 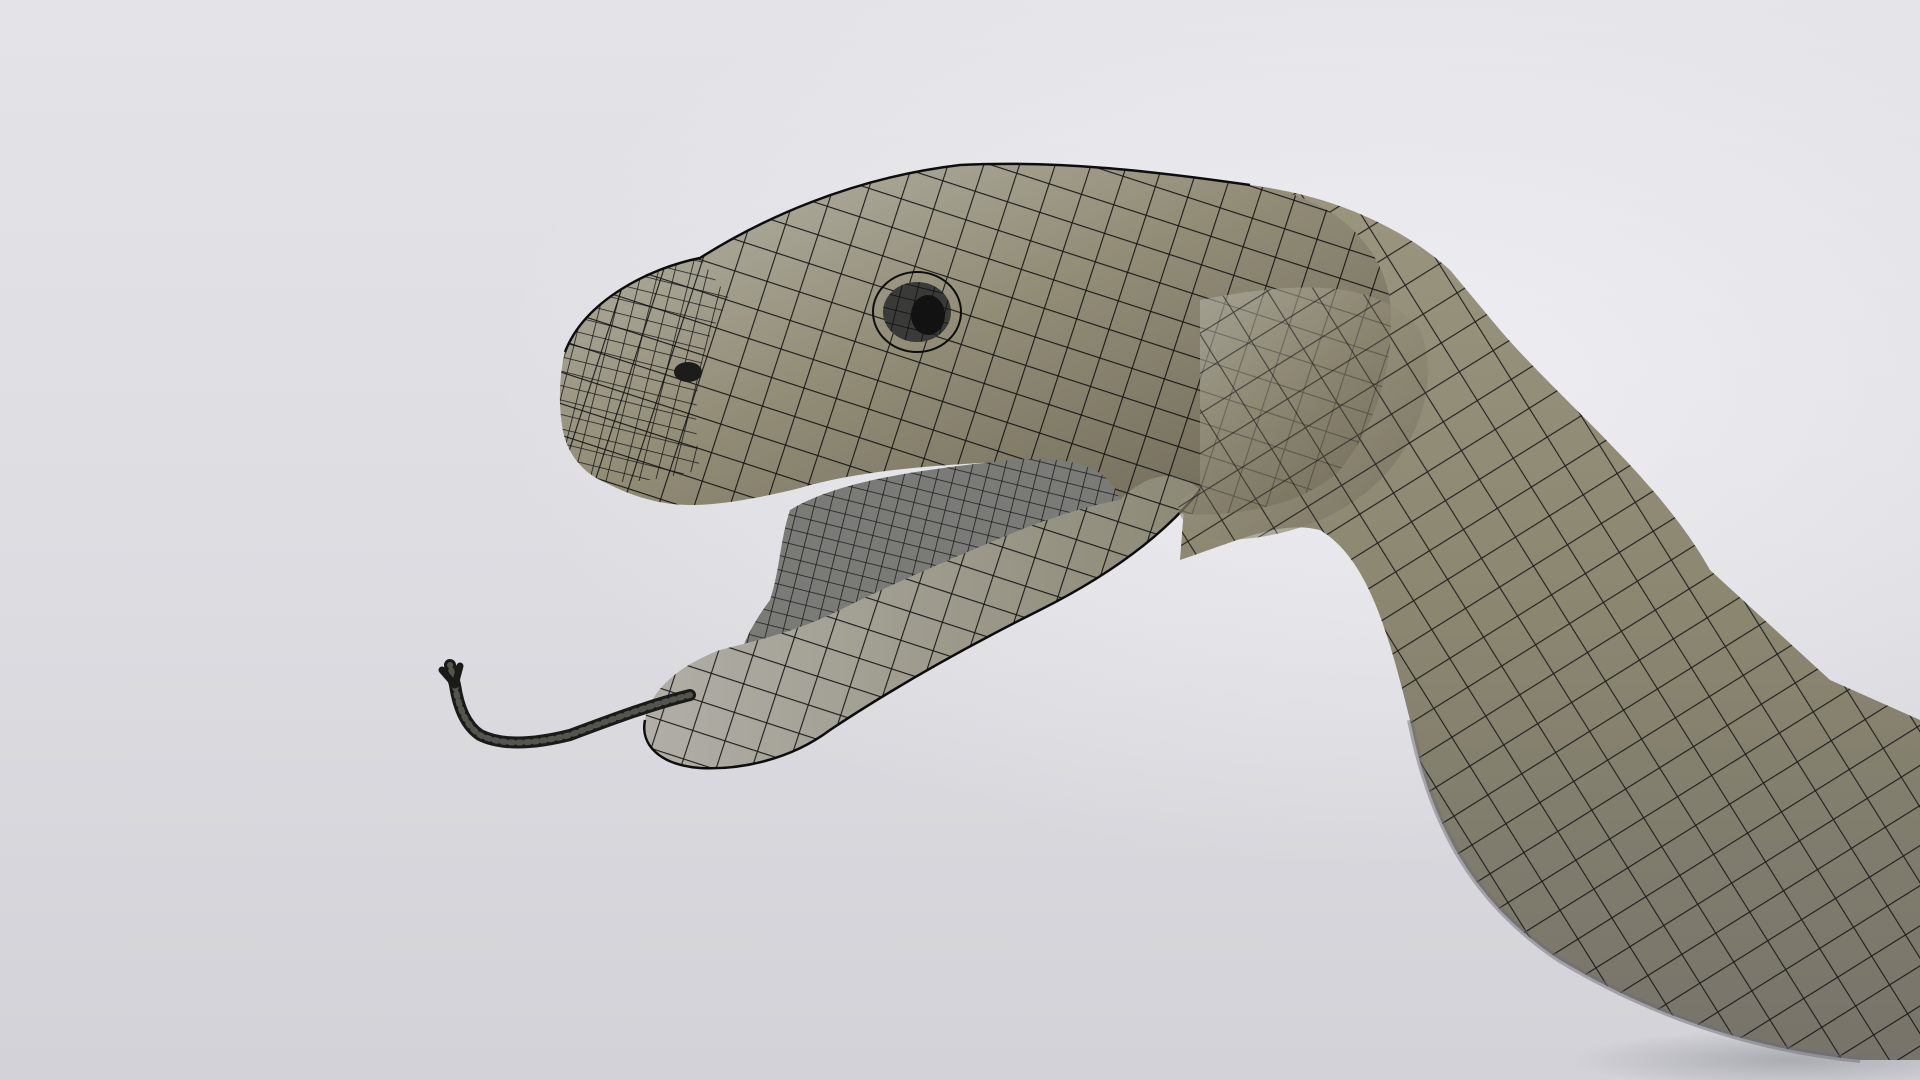 What do you see at coordinates (688, 372) in the screenshot?
I see `snake-nostril` at bounding box center [688, 372].